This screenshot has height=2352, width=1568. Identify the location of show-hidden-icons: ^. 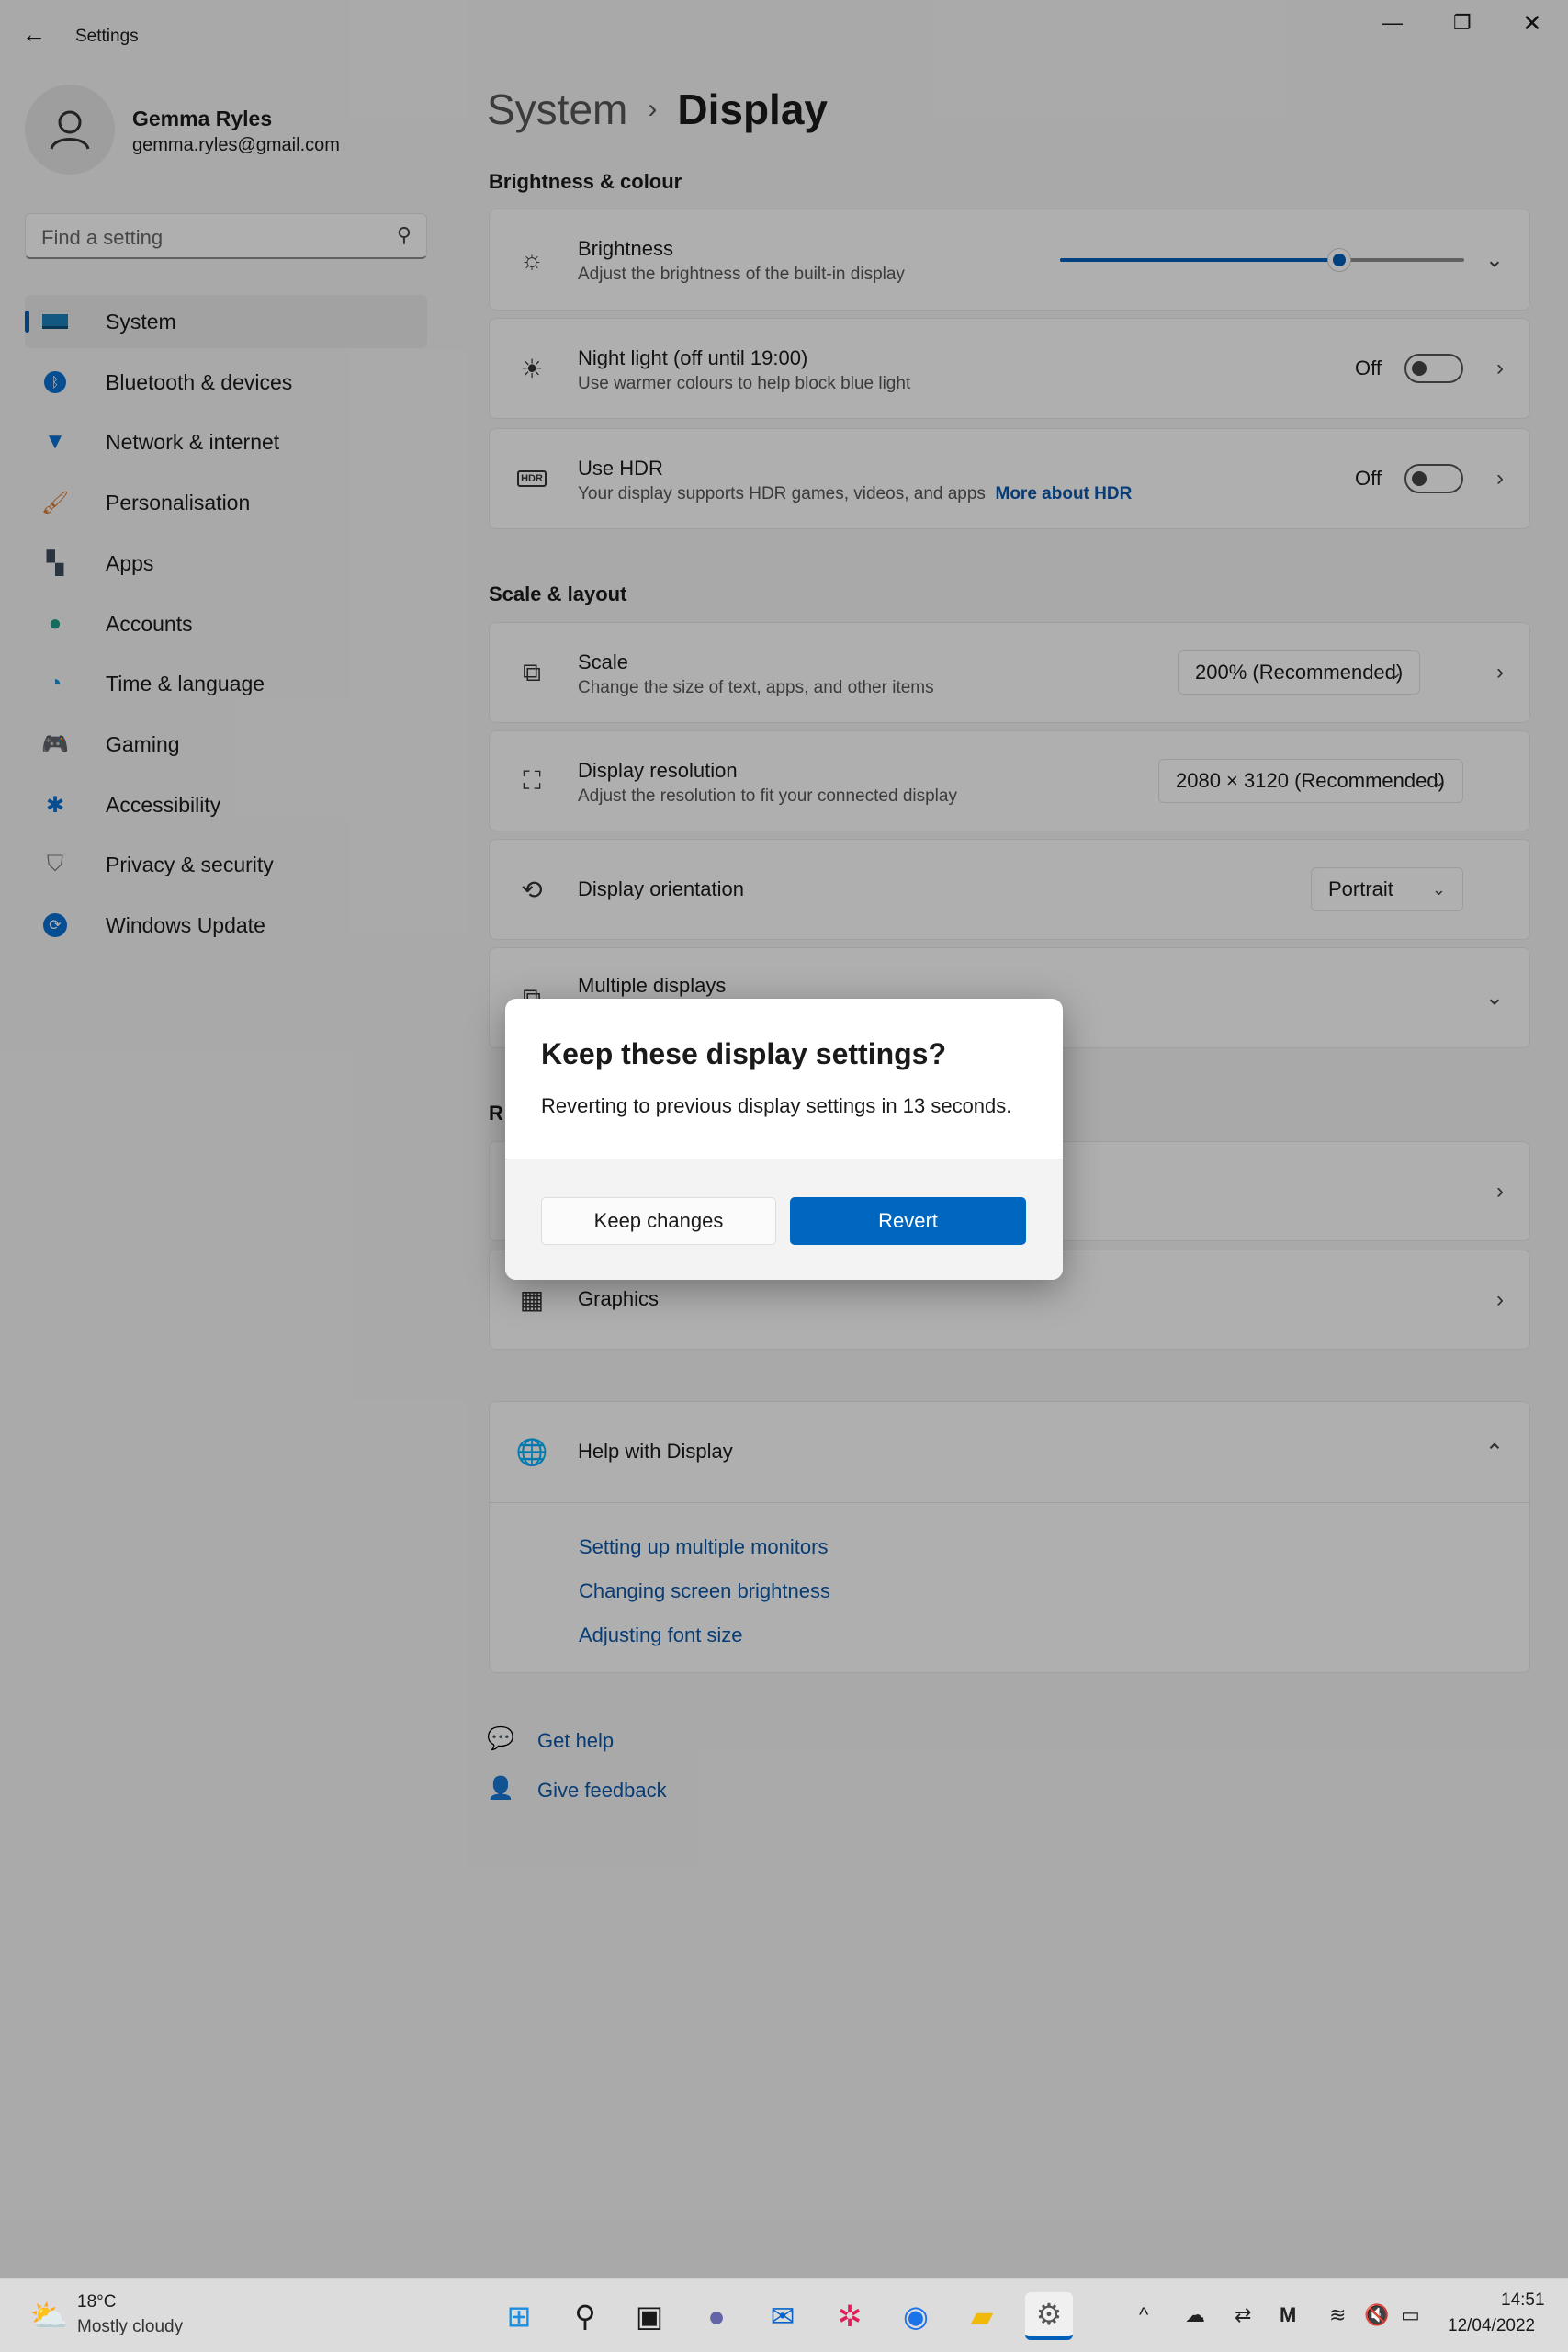
(1143, 2315).